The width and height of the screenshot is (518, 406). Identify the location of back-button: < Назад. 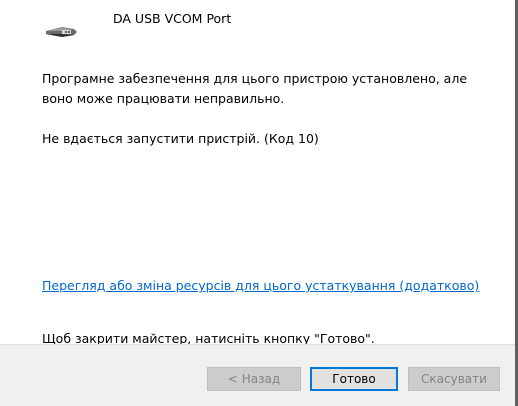
(254, 379).